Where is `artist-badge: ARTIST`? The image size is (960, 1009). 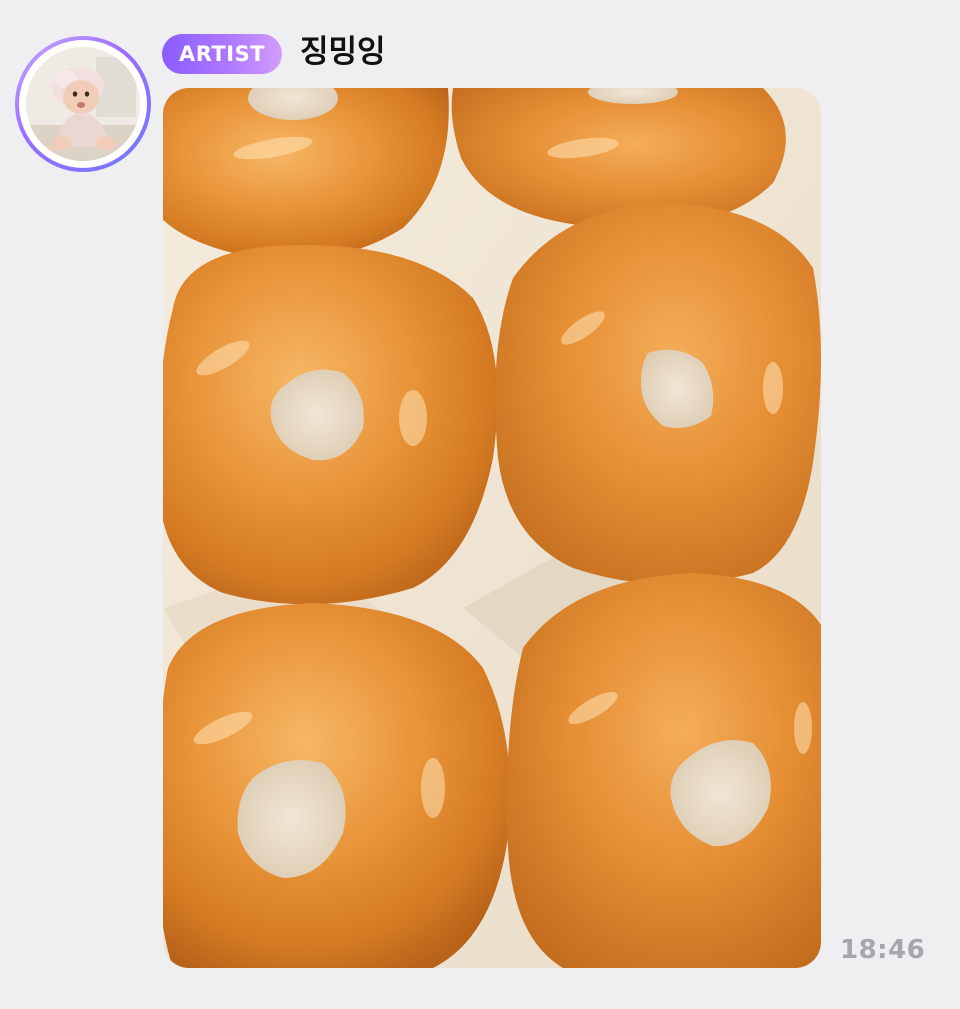
artist-badge: ARTIST is located at coordinates (222, 54).